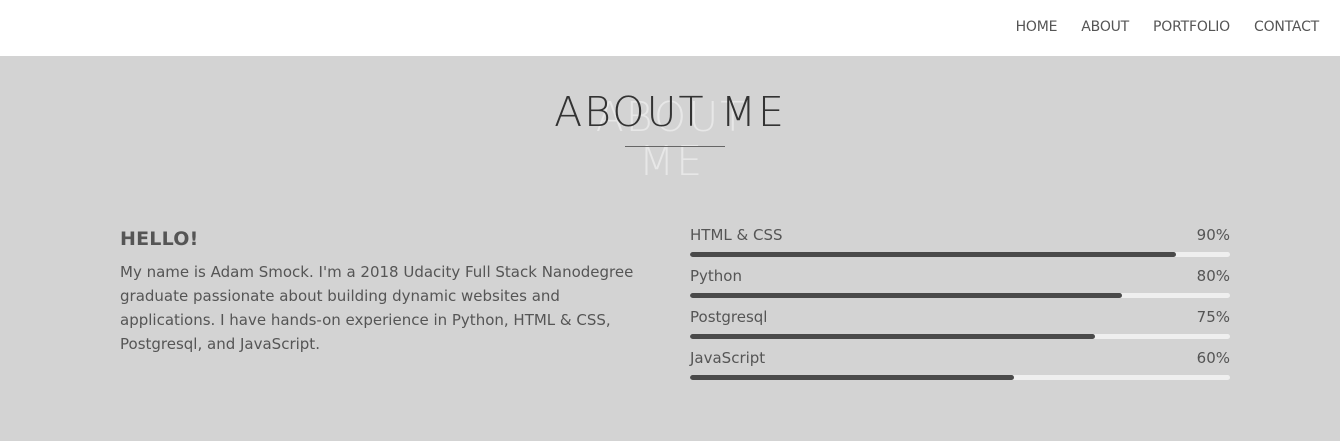 The width and height of the screenshot is (1340, 441). I want to click on section-title: ABOUT ME ABOUT ME, so click(670, 135).